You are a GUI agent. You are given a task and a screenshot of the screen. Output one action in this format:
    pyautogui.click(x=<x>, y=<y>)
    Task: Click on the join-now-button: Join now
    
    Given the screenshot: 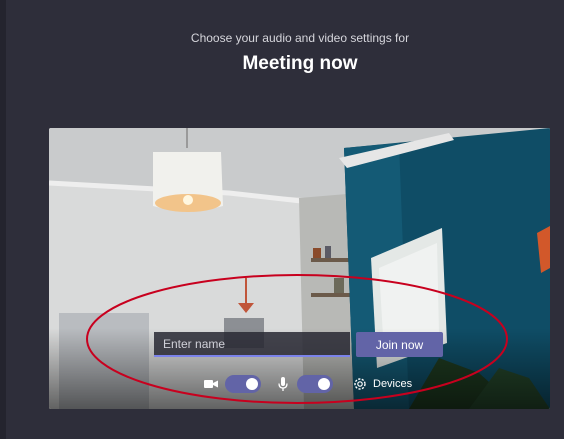 What is the action you would take?
    pyautogui.click(x=399, y=344)
    